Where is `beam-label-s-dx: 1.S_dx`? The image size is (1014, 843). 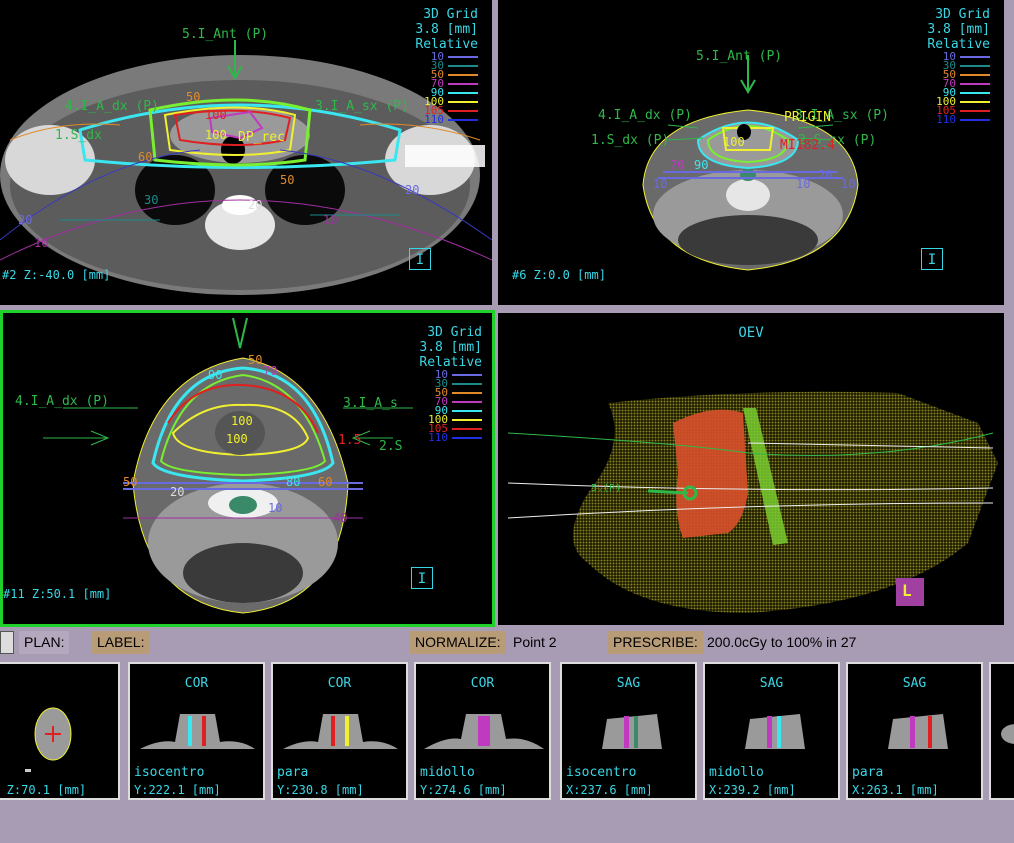 beam-label-s-dx: 1.S_dx is located at coordinates (78, 135).